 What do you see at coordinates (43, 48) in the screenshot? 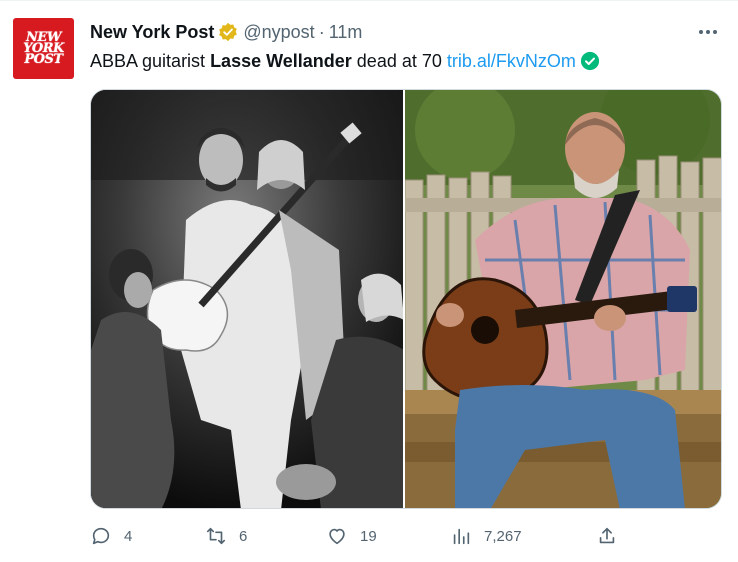
I see `avatar: NEW YORK POST` at bounding box center [43, 48].